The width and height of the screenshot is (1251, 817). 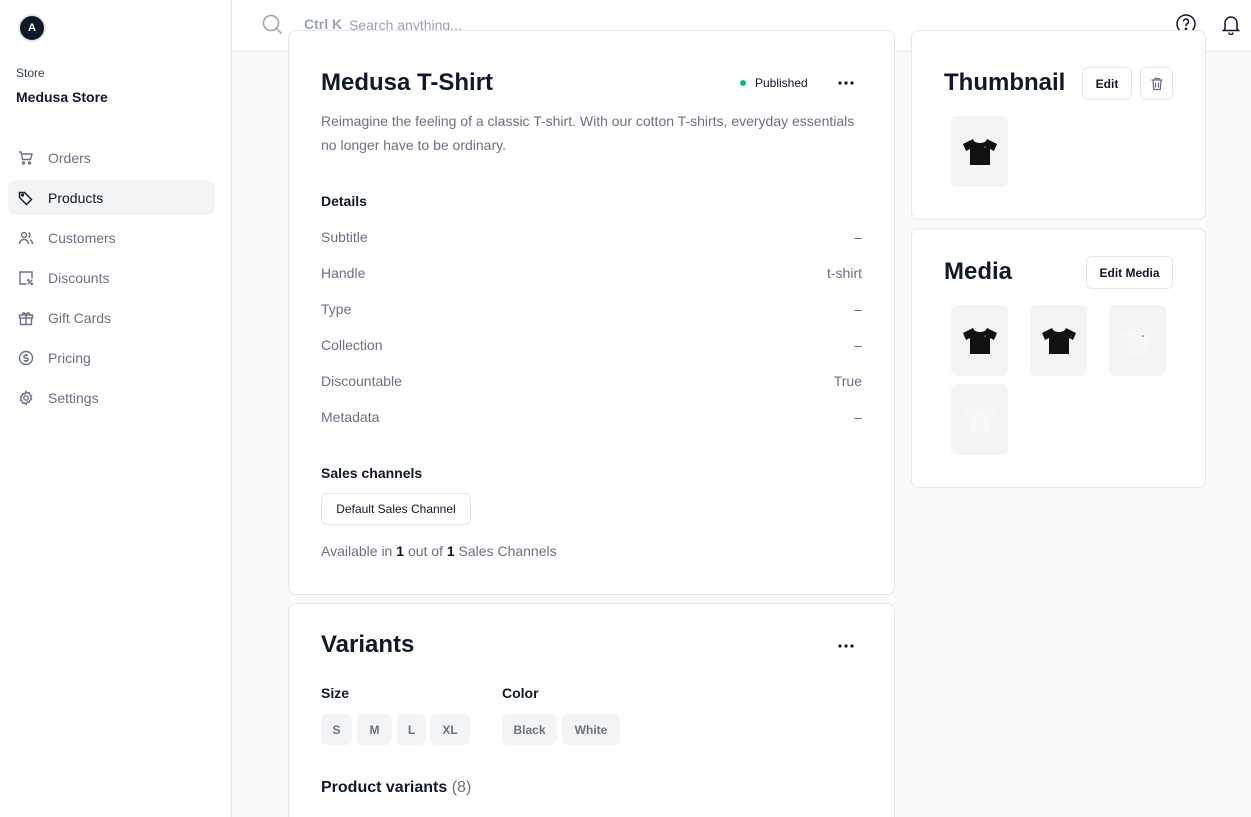 I want to click on detail-value: t-shirt, so click(x=844, y=273).